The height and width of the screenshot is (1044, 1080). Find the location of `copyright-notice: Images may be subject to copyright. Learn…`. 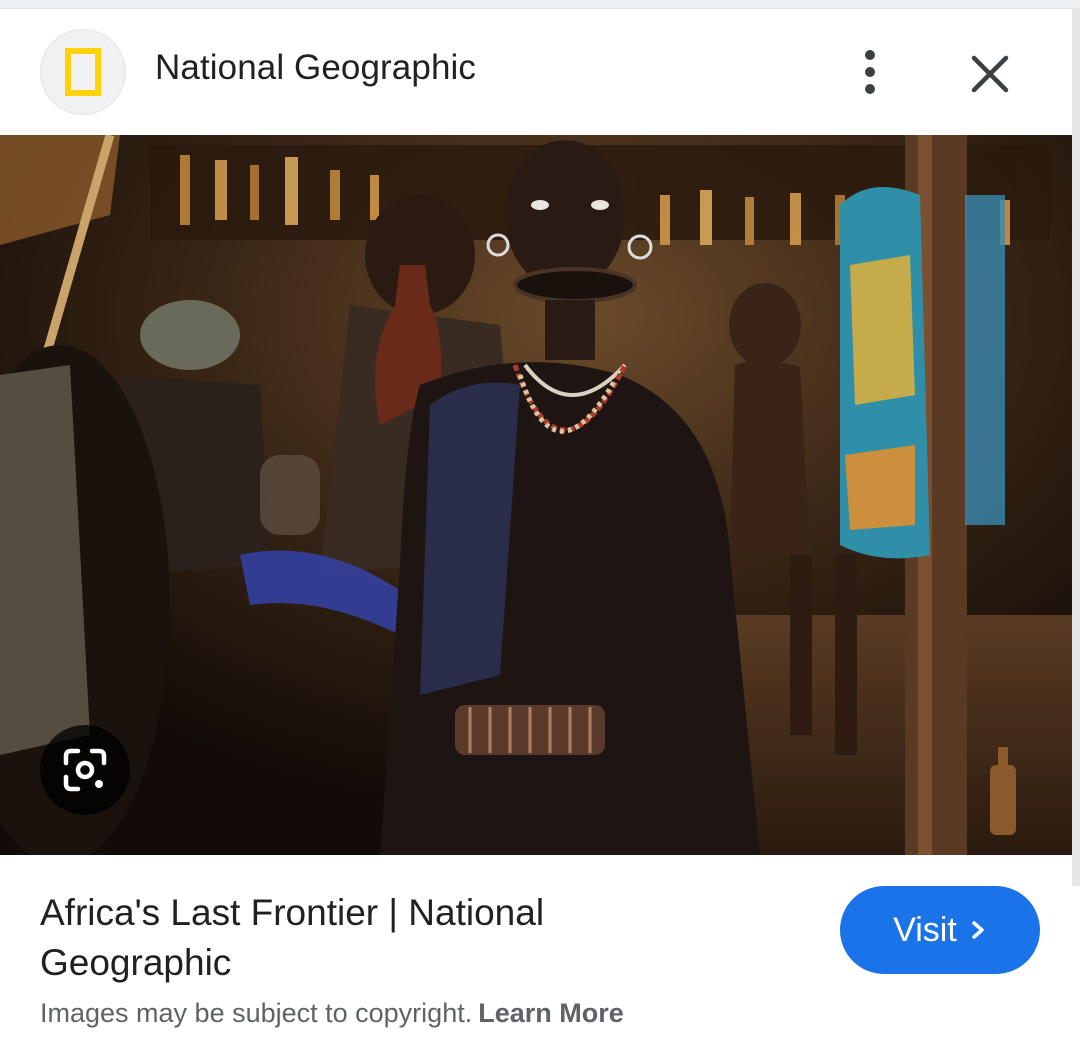

copyright-notice: Images may be subject to copyright. Learn… is located at coordinates (332, 1013).